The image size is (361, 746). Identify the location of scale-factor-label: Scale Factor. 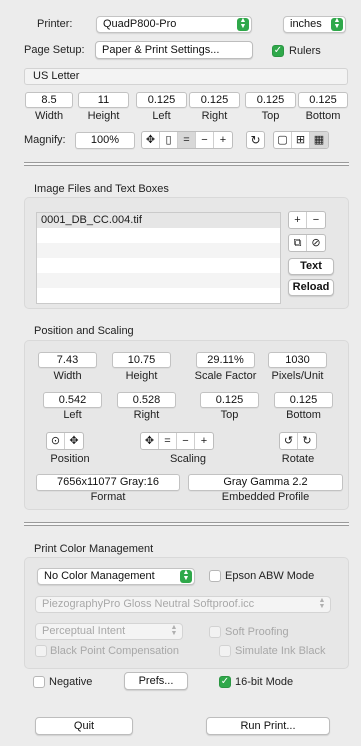
(225, 376).